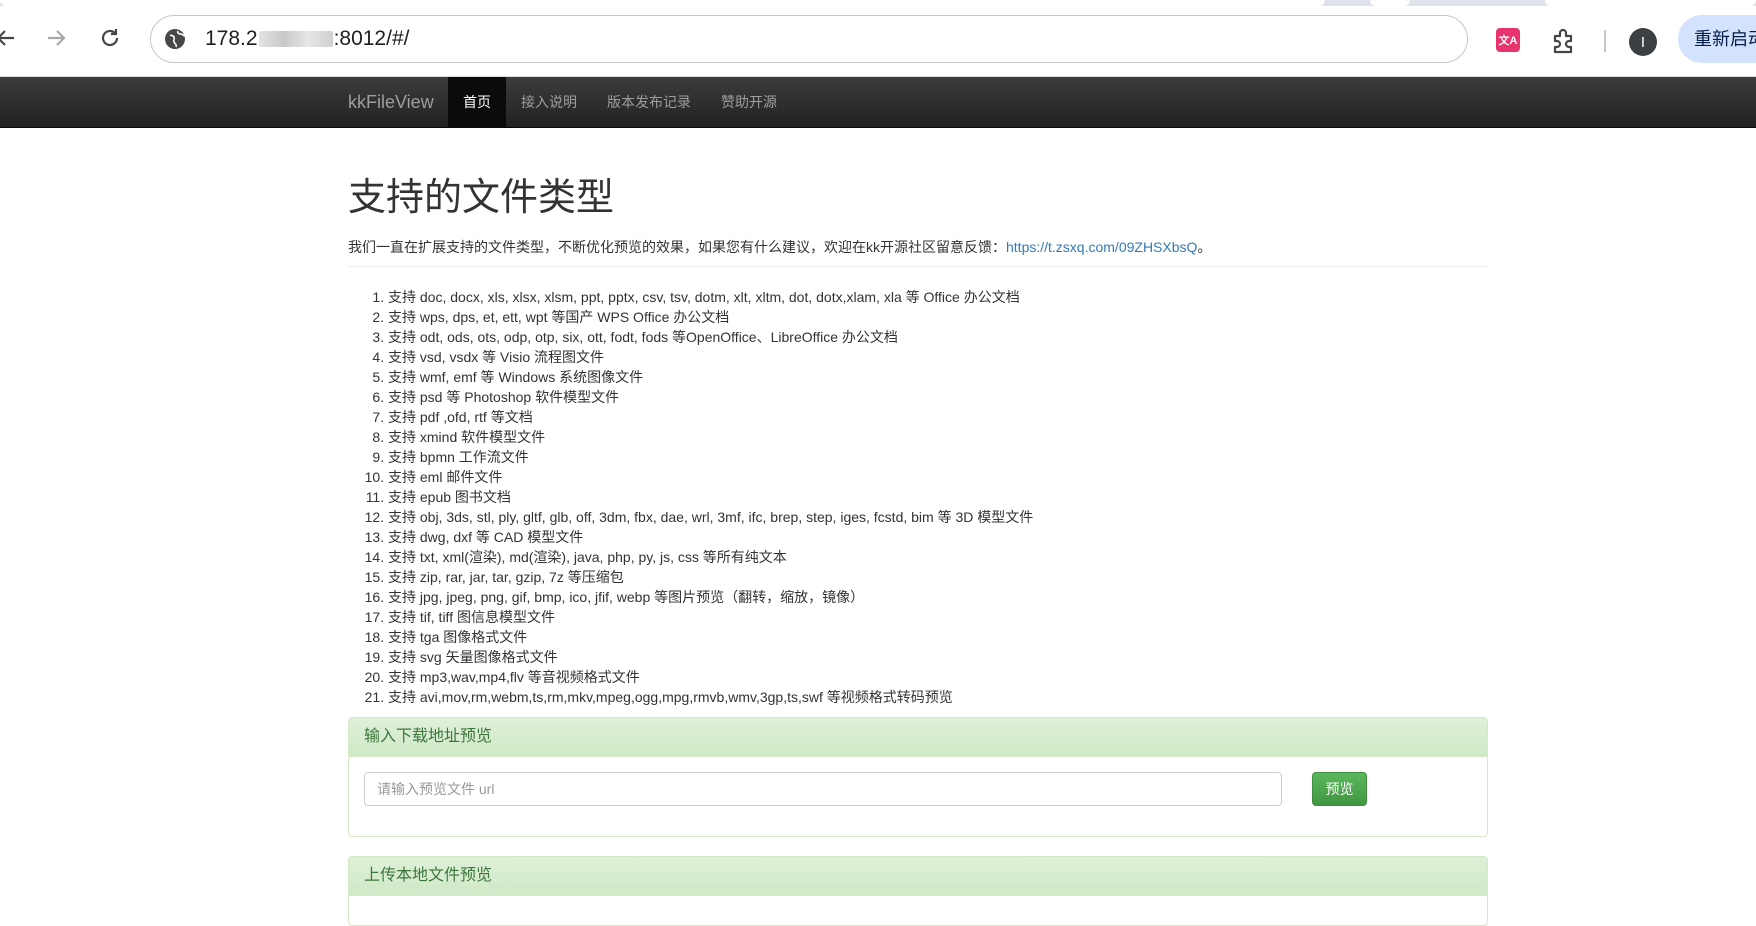  I want to click on back-arrow-icon, so click(7, 38).